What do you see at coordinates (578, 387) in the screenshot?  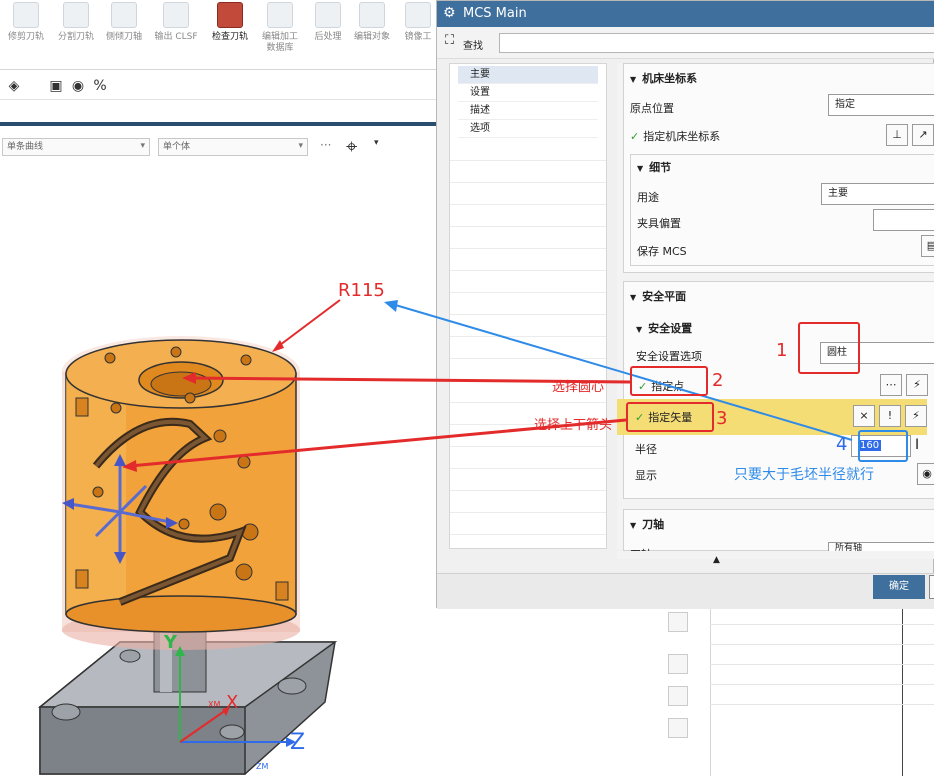 I see `select-center-note: 选择圆心` at bounding box center [578, 387].